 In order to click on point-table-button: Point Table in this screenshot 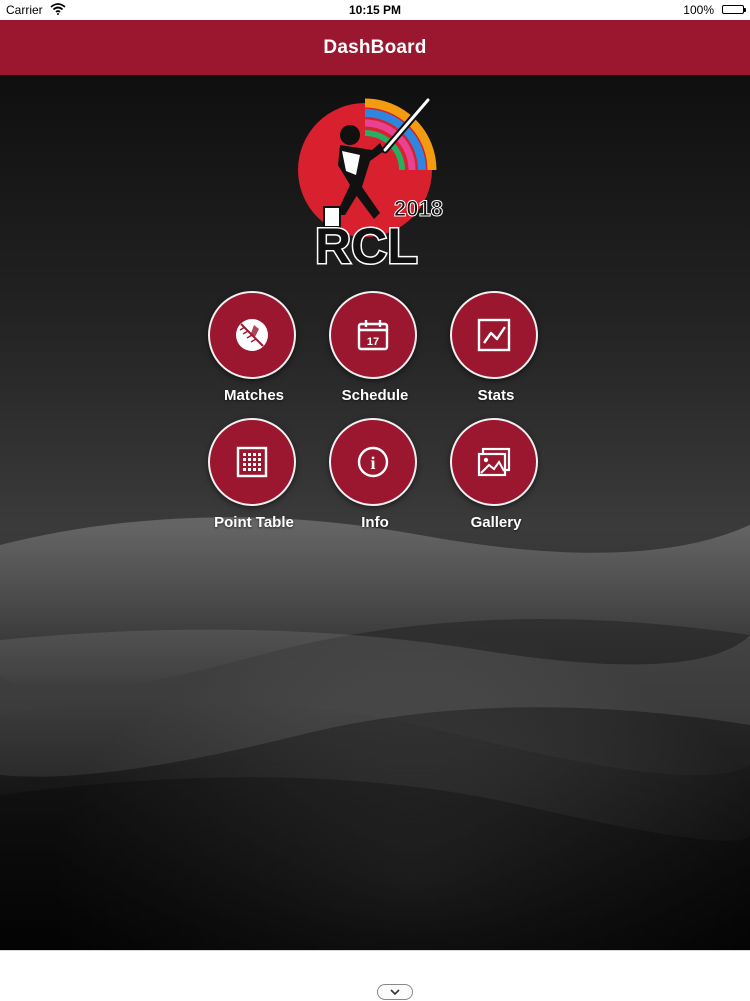, I will do `click(254, 478)`.